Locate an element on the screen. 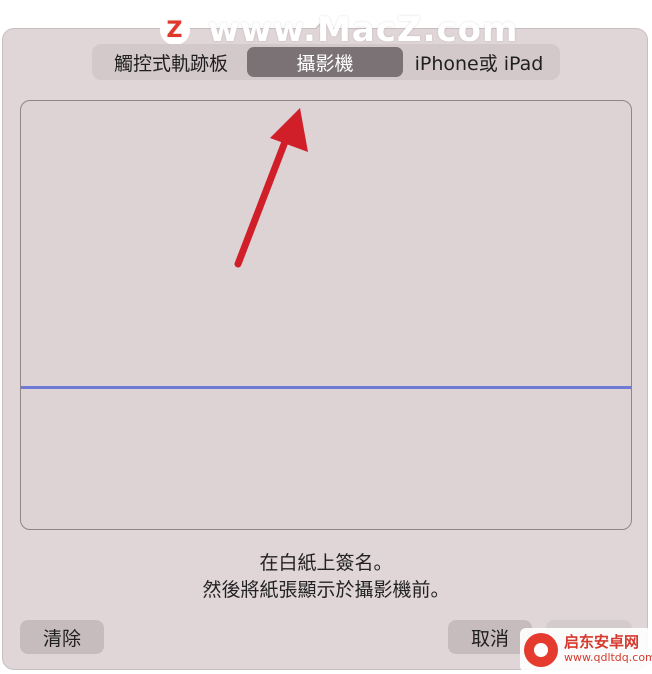  input-source-segmented-control: 觸控式軌跡板 攝影機 iPhone或 iPad is located at coordinates (326, 62).